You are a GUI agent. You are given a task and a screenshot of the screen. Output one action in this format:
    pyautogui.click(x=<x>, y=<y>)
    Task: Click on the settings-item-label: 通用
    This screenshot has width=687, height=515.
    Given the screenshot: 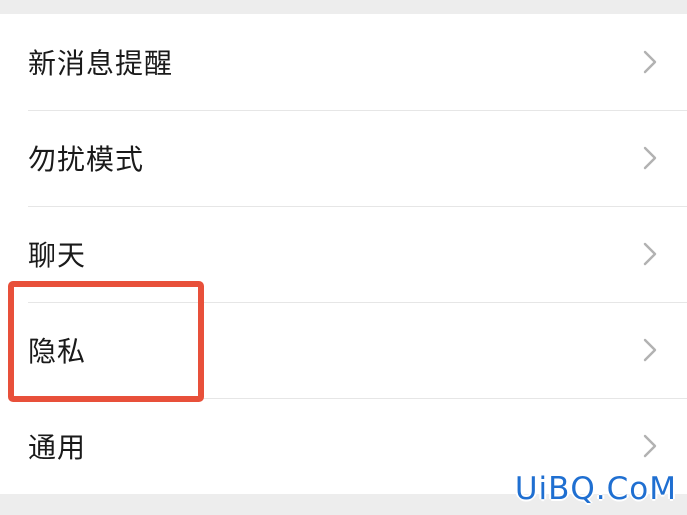 What is the action you would take?
    pyautogui.click(x=57, y=447)
    